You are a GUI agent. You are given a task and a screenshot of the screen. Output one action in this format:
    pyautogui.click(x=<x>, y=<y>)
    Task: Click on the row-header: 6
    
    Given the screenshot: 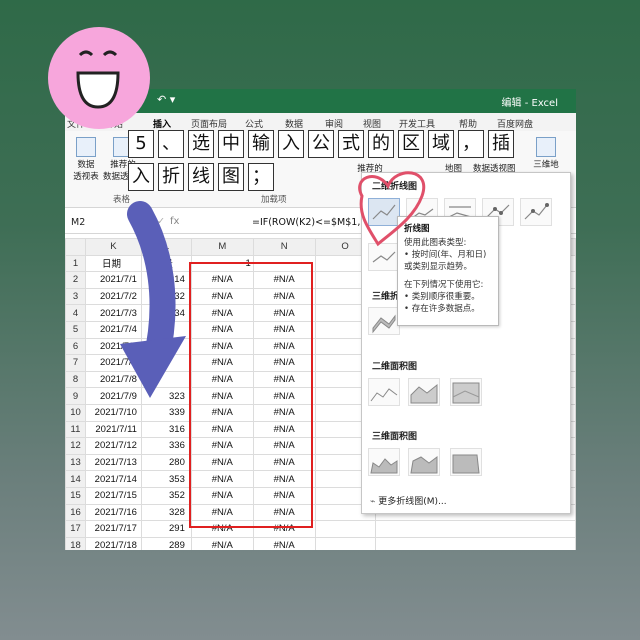 What is the action you would take?
    pyautogui.click(x=75, y=346)
    